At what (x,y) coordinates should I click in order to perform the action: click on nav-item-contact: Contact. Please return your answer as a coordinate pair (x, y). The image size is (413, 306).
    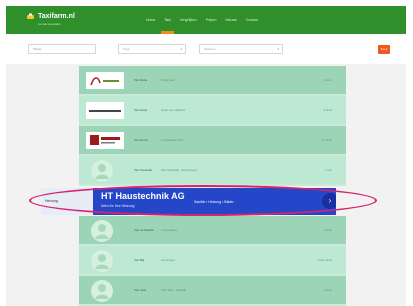
    Looking at the image, I should click on (252, 20).